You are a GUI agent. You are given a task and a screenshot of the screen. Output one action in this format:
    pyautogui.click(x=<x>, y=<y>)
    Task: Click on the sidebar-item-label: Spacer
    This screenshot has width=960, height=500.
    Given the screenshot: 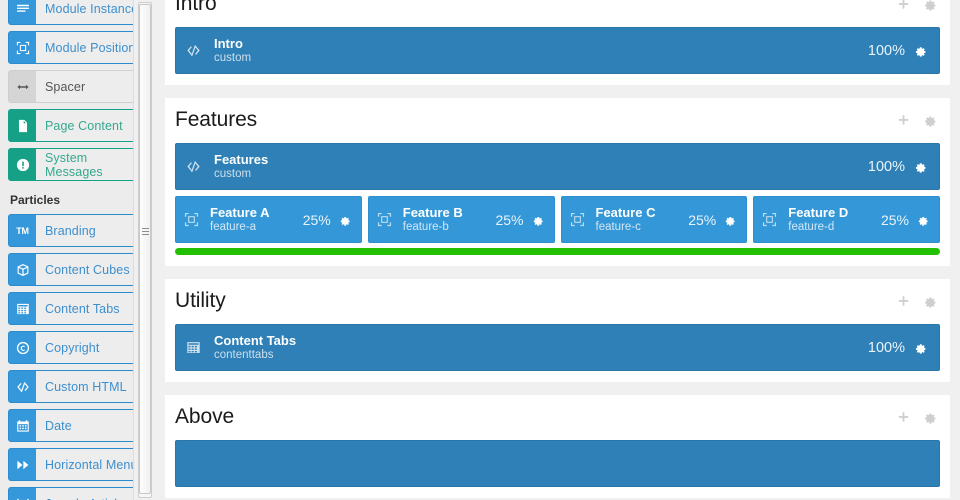 What is the action you would take?
    pyautogui.click(x=91, y=86)
    